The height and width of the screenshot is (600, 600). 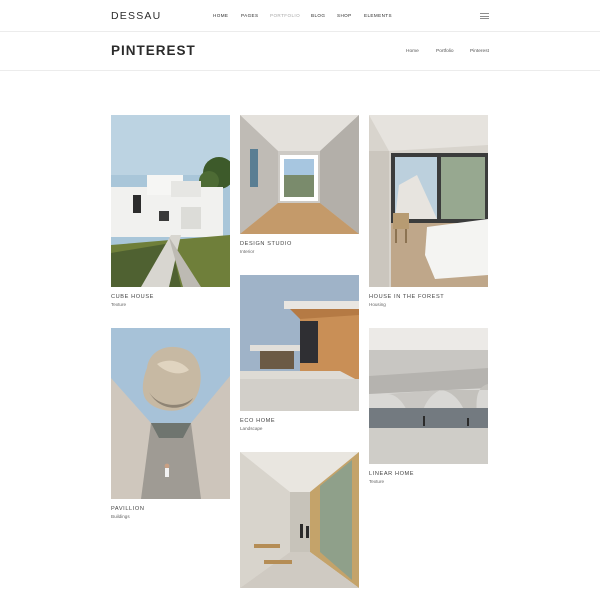 I want to click on nav-item-blog: BLOG, so click(x=318, y=15).